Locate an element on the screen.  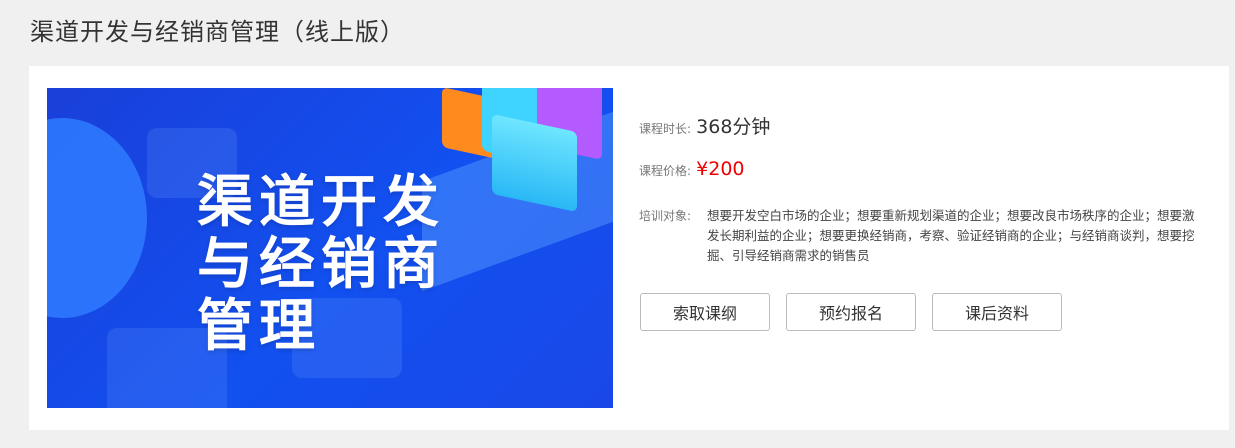
banner-title: 渠道开发与经销商管理 is located at coordinates (321, 264).